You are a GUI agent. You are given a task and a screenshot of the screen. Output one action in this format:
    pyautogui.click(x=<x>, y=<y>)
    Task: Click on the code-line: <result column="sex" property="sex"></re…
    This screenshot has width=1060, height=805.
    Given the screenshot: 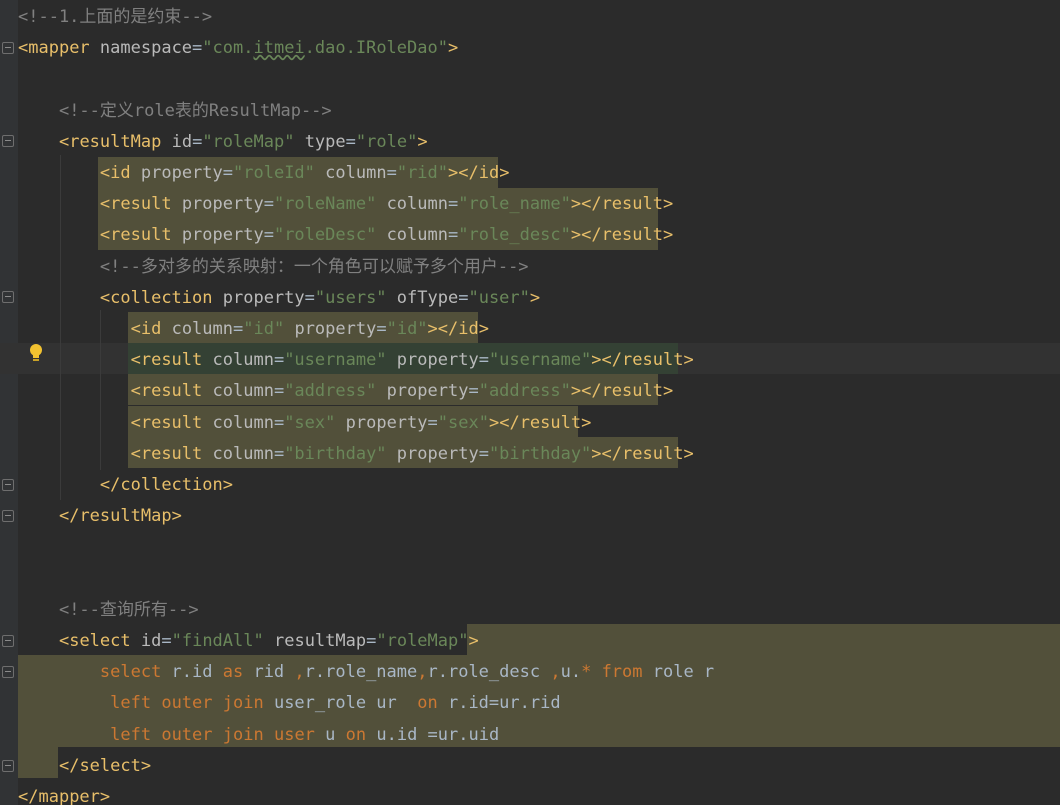 What is the action you would take?
    pyautogui.click(x=305, y=423)
    